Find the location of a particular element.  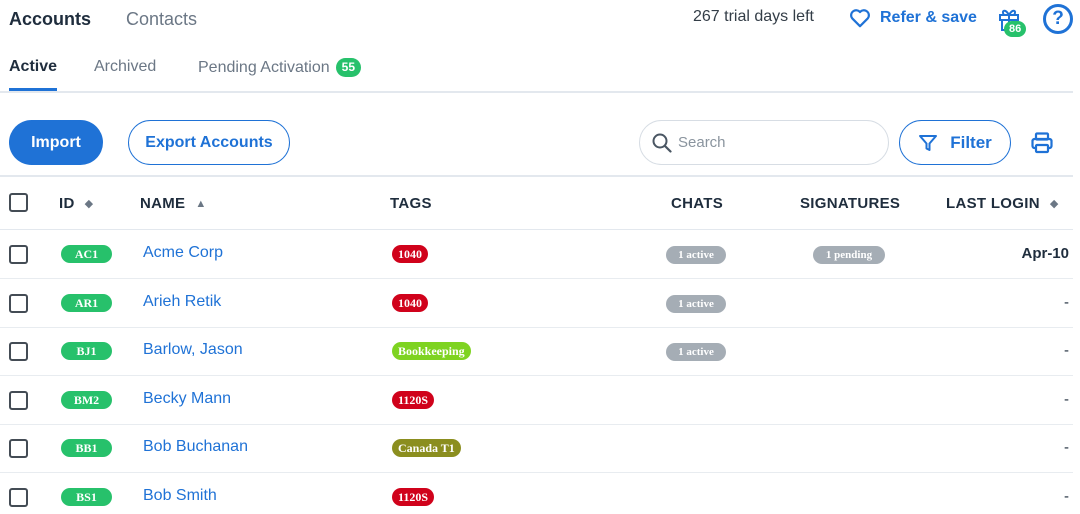

pending-count-badge: 55 is located at coordinates (348, 67).